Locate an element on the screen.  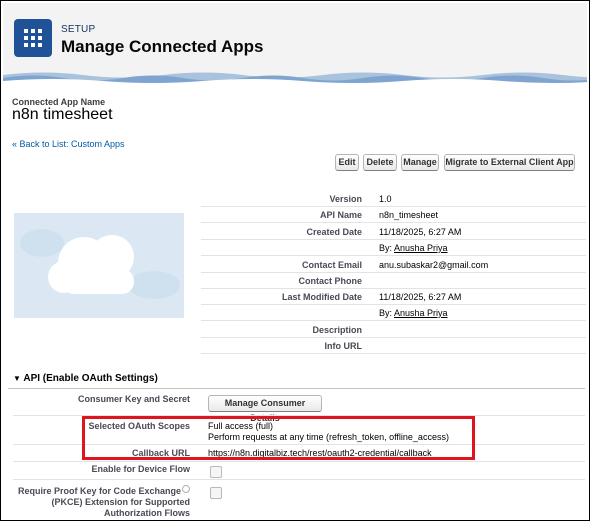
description-label: Description is located at coordinates (337, 330).